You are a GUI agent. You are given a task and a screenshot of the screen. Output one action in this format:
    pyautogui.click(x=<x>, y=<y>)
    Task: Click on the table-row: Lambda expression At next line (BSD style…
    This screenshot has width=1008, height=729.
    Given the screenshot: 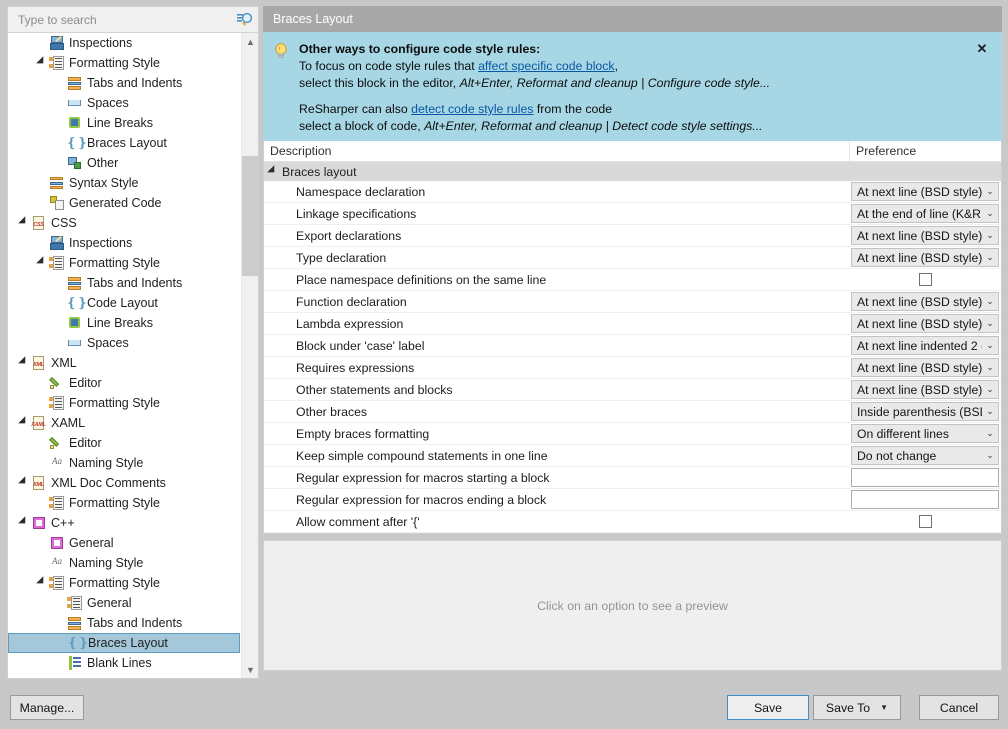 What is the action you would take?
    pyautogui.click(x=632, y=324)
    